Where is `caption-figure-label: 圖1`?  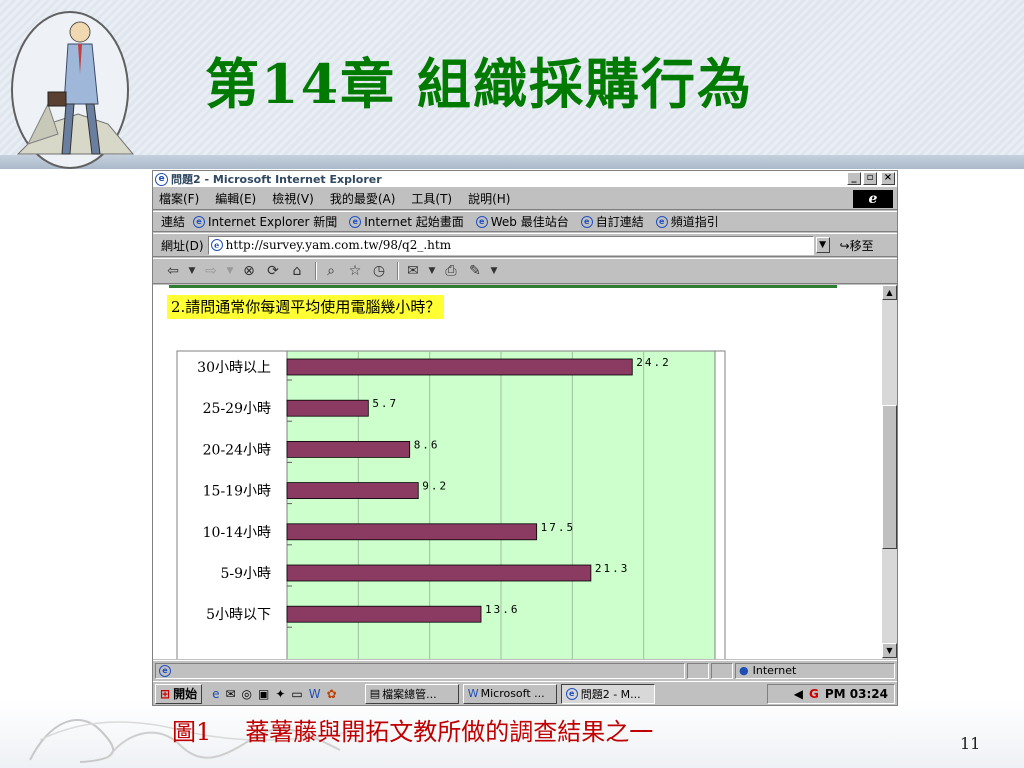
caption-figure-label: 圖1 is located at coordinates (192, 732).